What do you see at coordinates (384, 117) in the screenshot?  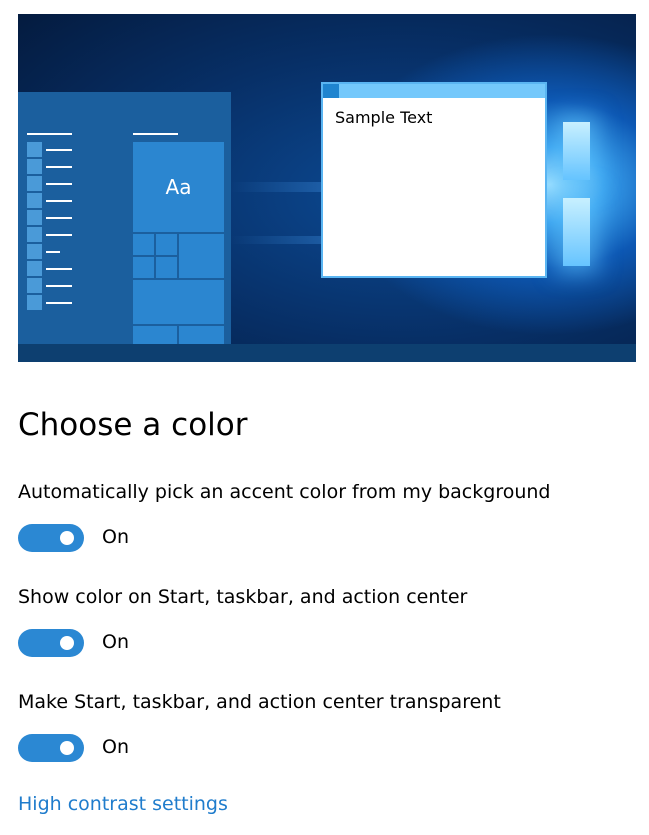 I see `sample-text: Sample Text` at bounding box center [384, 117].